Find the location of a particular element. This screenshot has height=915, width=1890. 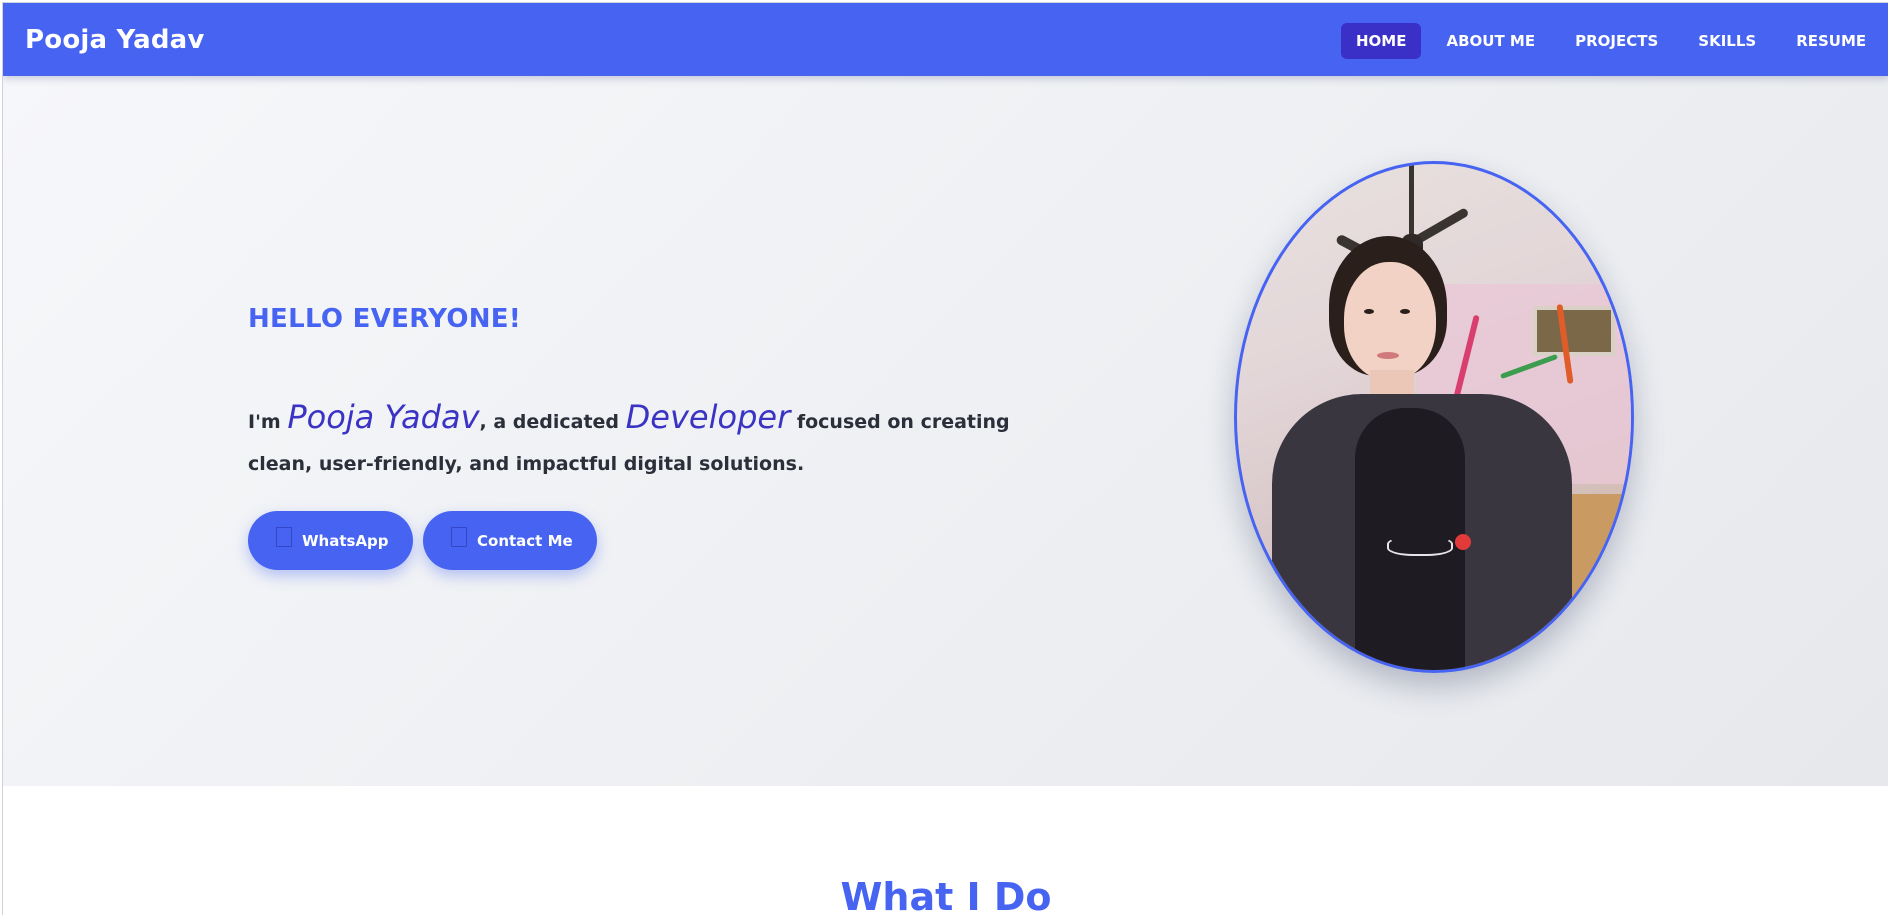

hero-greeting: HELLO EVERYONE! is located at coordinates (385, 319).